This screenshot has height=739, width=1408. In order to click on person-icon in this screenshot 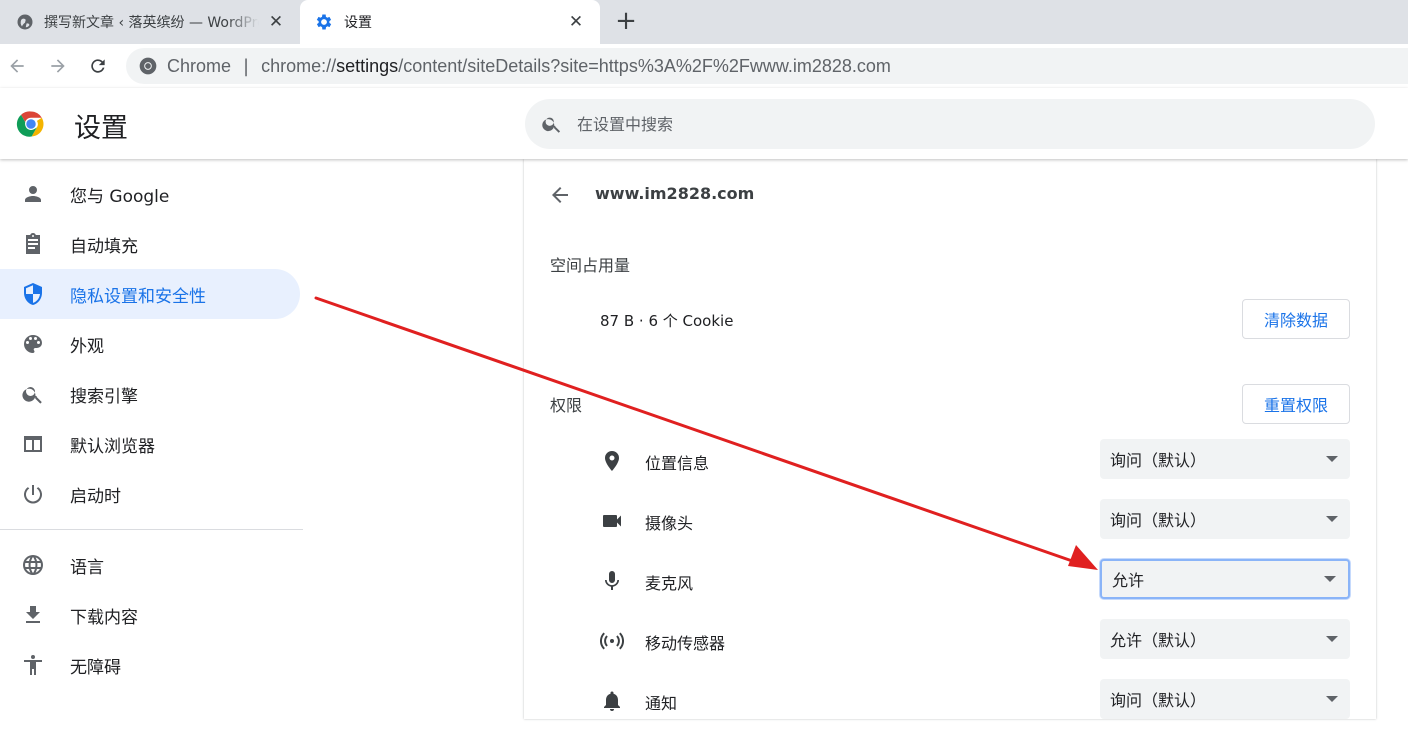, I will do `click(33, 194)`.